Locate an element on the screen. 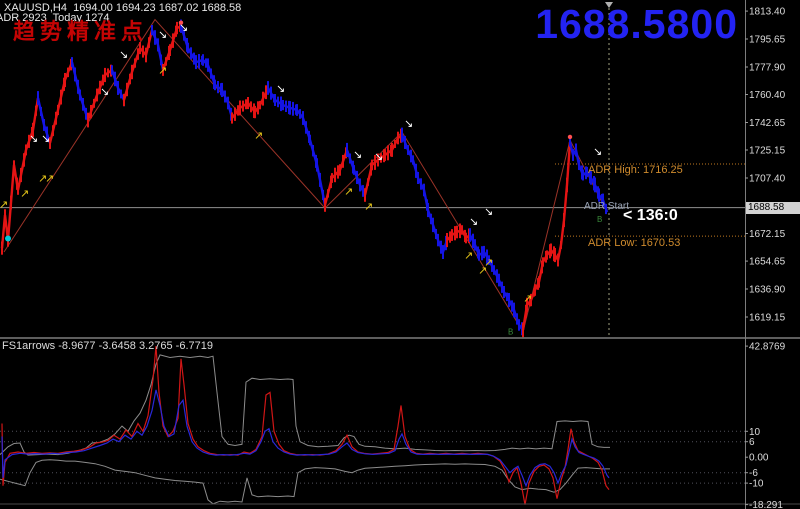  indicator-axis-label: 10 is located at coordinates (755, 432).